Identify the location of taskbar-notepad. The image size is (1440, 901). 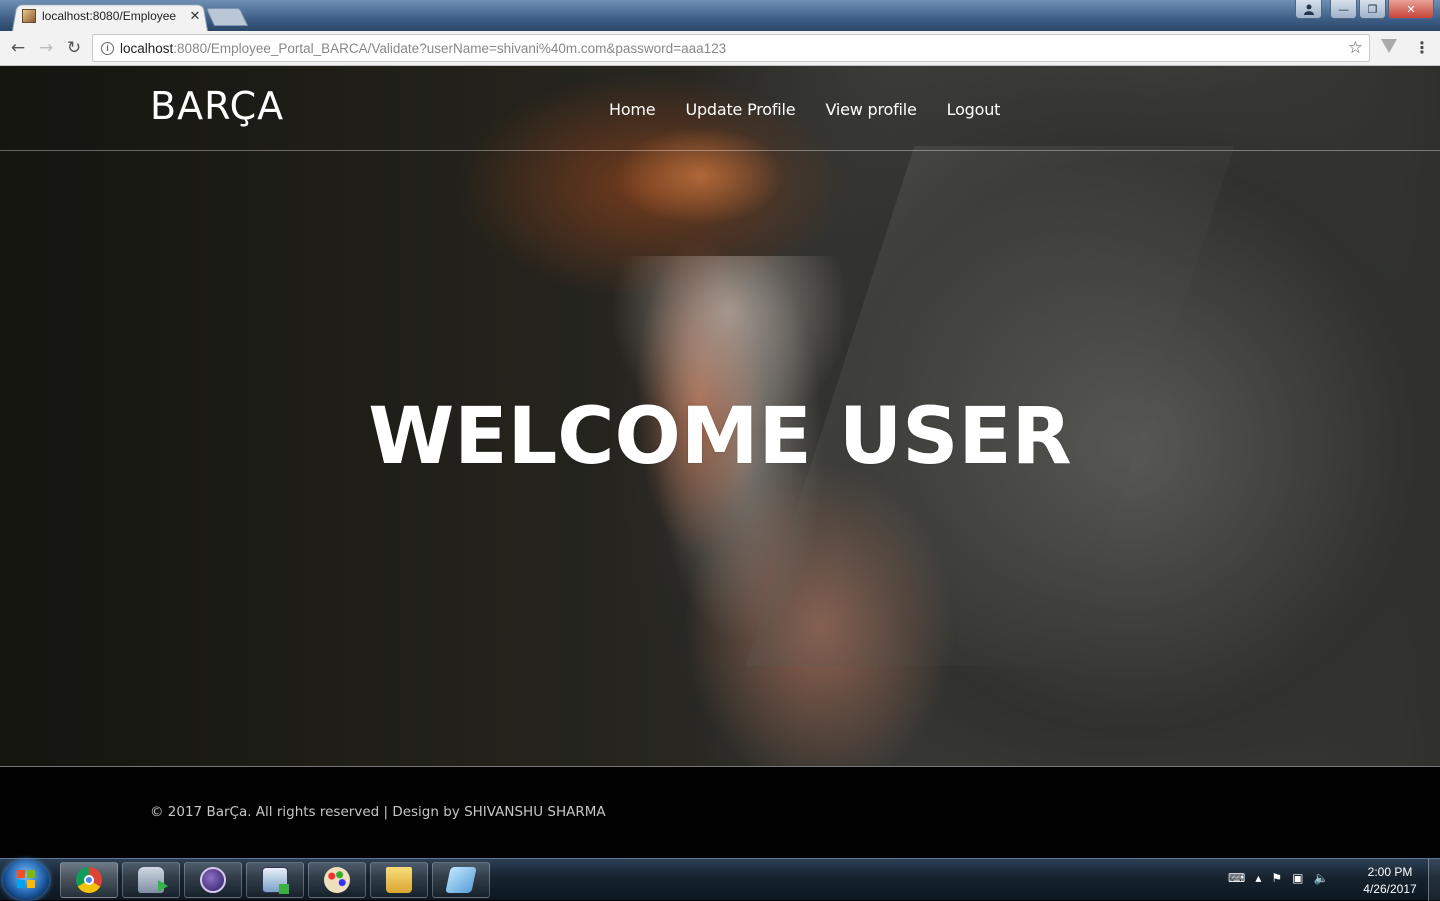
(461, 880).